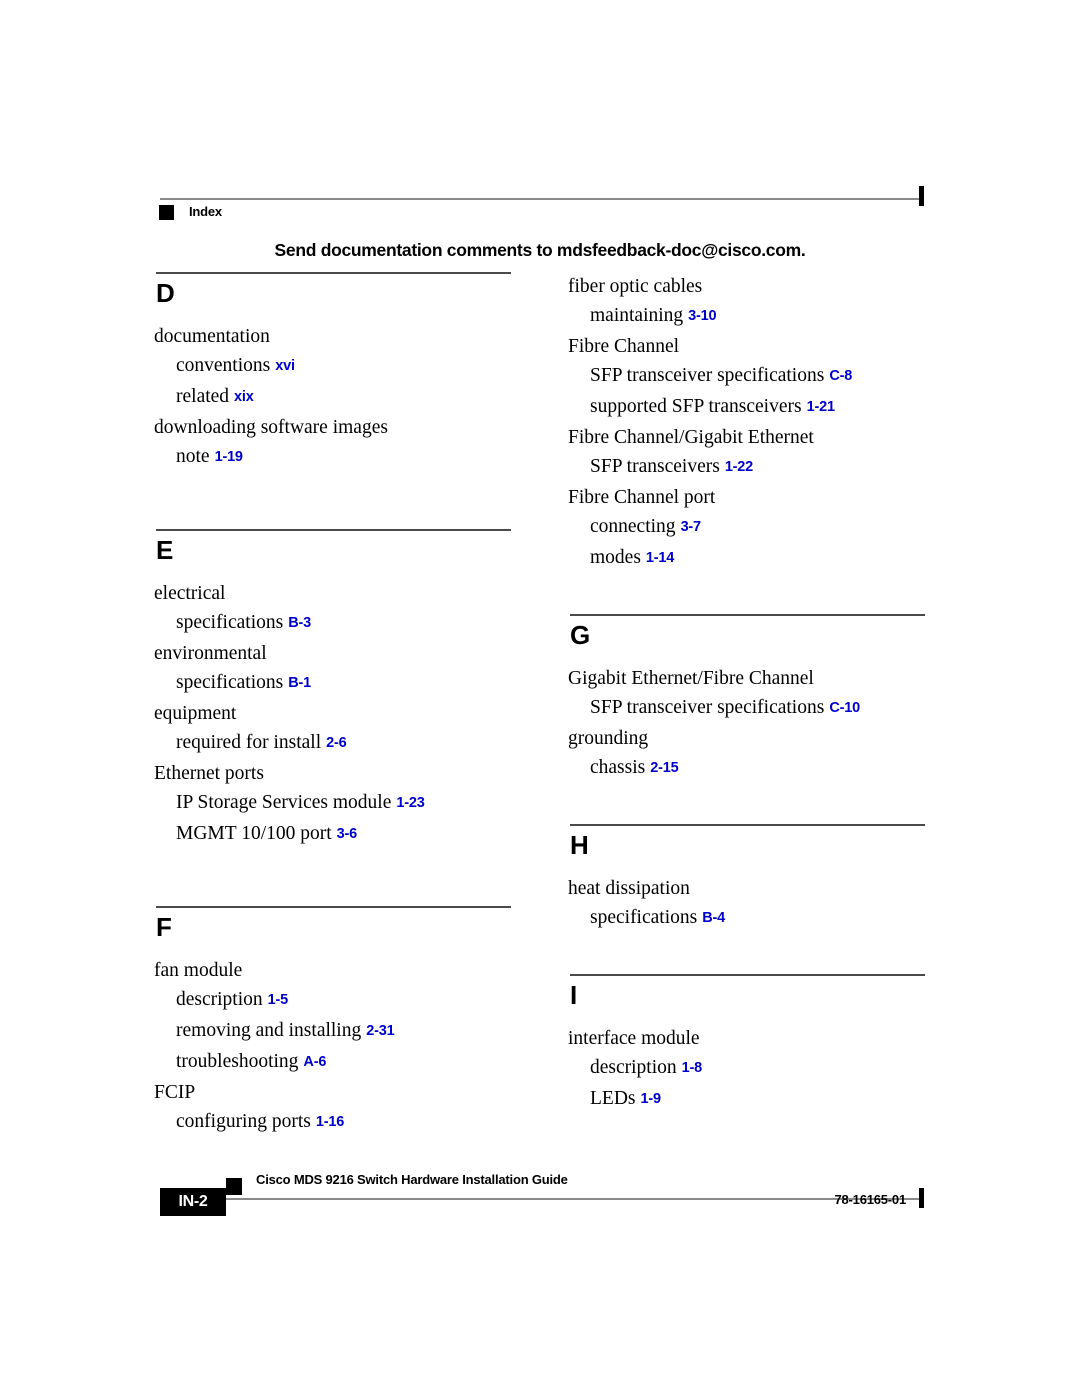 The image size is (1080, 1397). Describe the element at coordinates (331, 593) in the screenshot. I see `index-entry: electrical` at that location.